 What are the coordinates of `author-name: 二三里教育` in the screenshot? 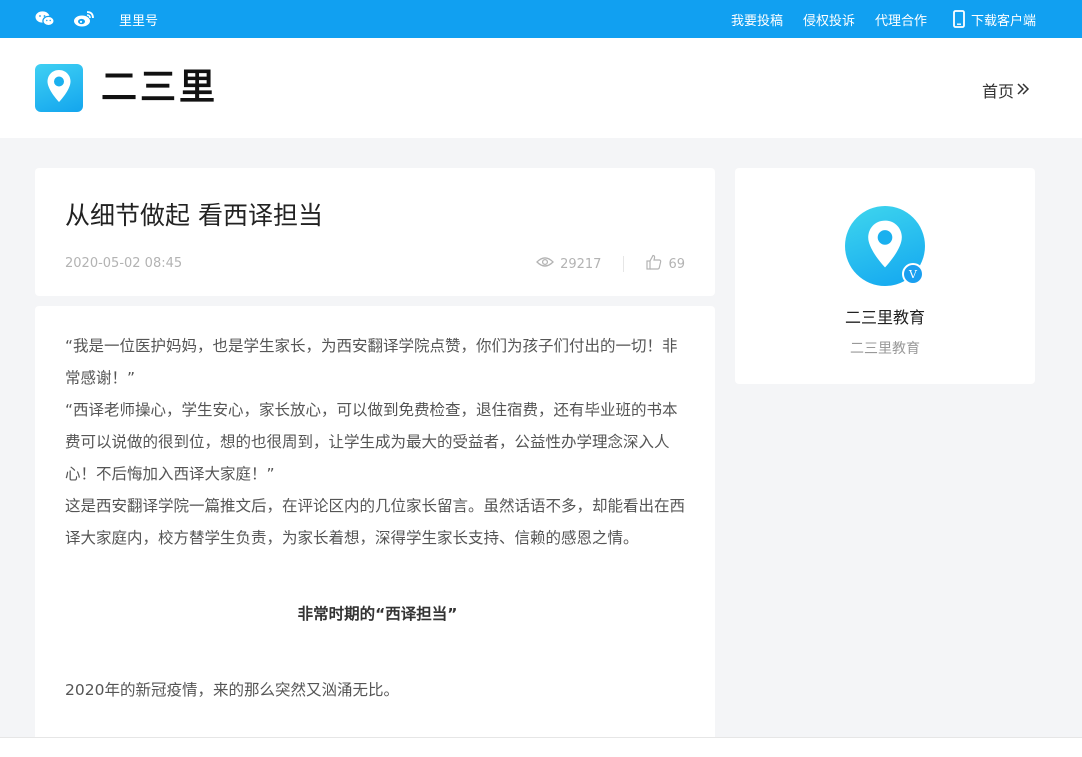 It's located at (885, 316).